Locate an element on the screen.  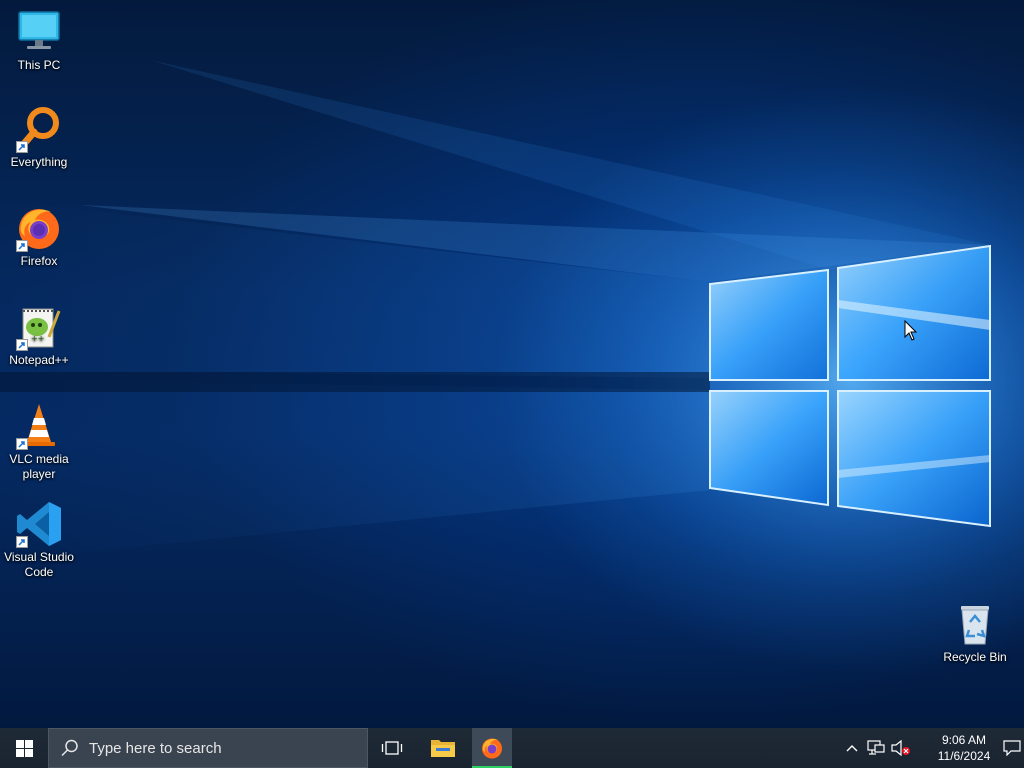
desktop-icon-label: This PC is located at coordinates (39, 65).